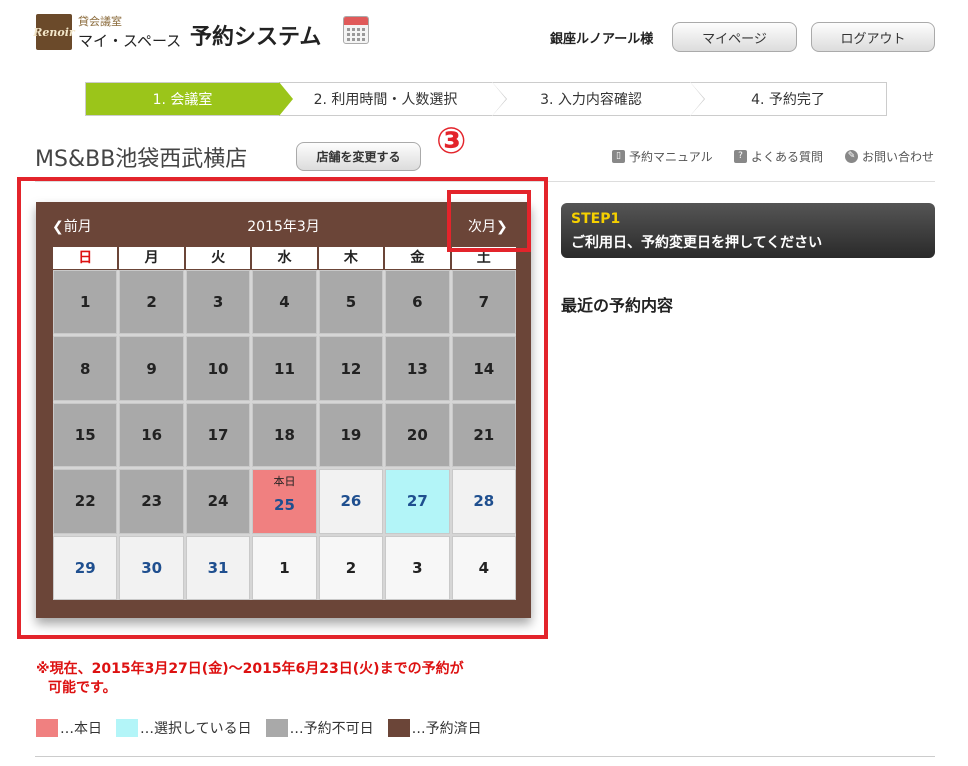 The width and height of the screenshot is (968, 766). What do you see at coordinates (446, 729) in the screenshot?
I see `legend-label: …予約済日` at bounding box center [446, 729].